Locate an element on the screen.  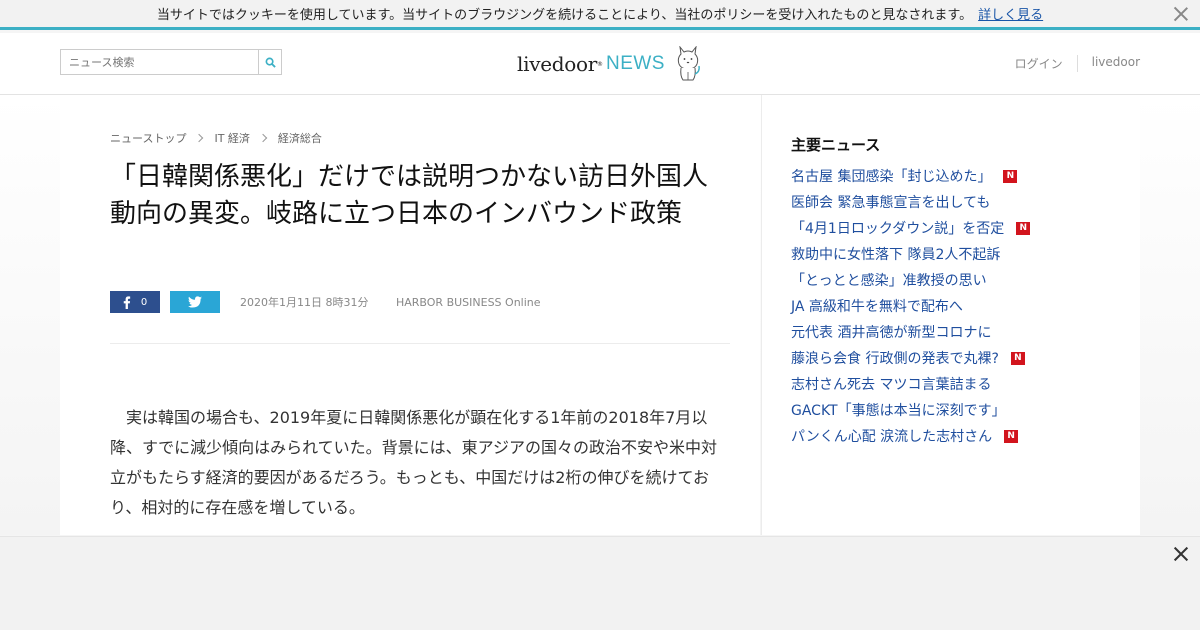
search-icon is located at coordinates (270, 62).